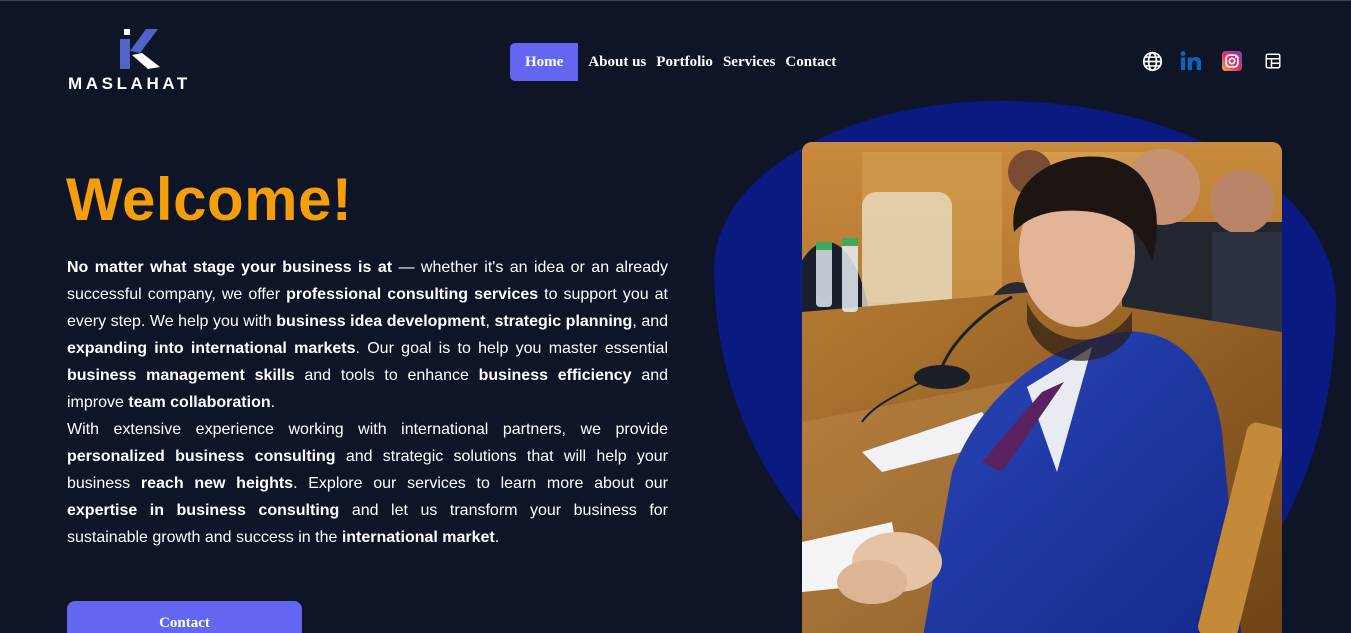 This screenshot has width=1351, height=633. What do you see at coordinates (211, 348) in the screenshot?
I see `highlight-text: expanding into international markets` at bounding box center [211, 348].